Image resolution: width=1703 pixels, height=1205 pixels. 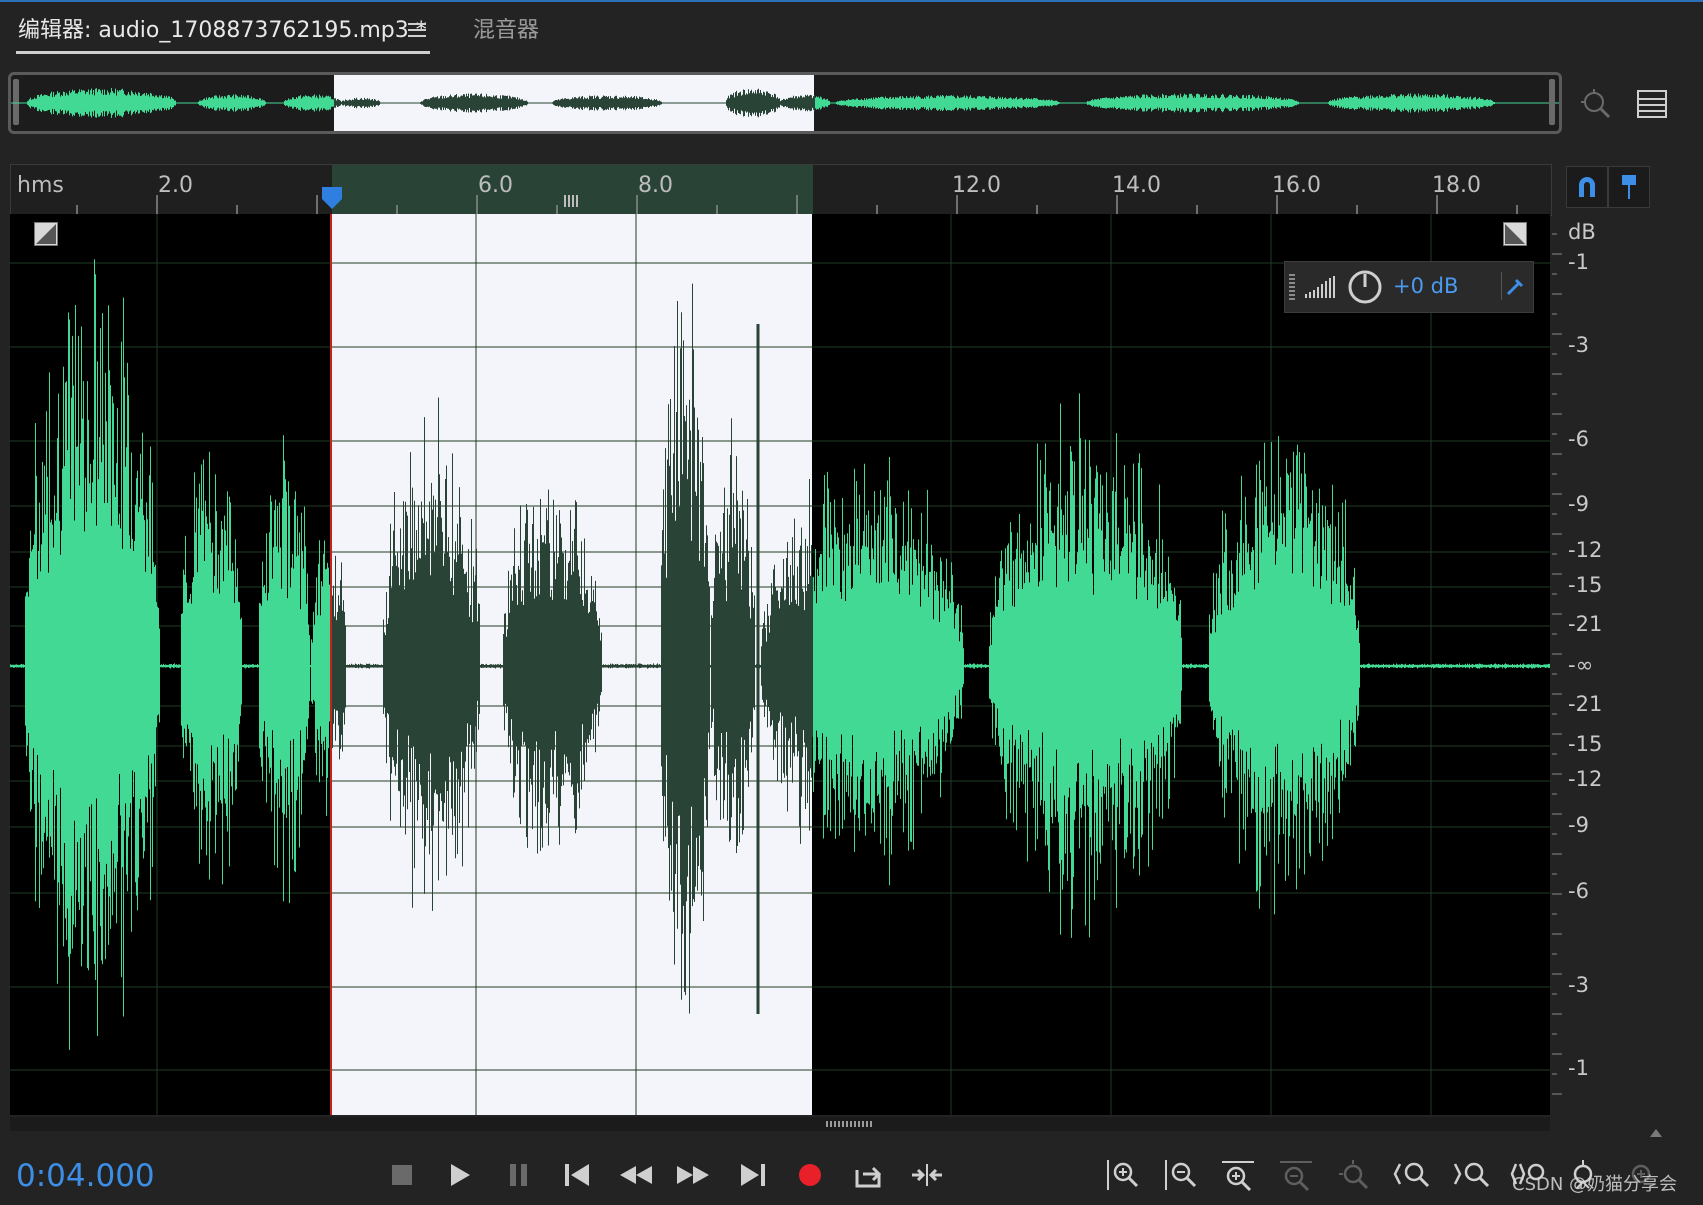 I want to click on skip-to-start-button, so click(x=577, y=1175).